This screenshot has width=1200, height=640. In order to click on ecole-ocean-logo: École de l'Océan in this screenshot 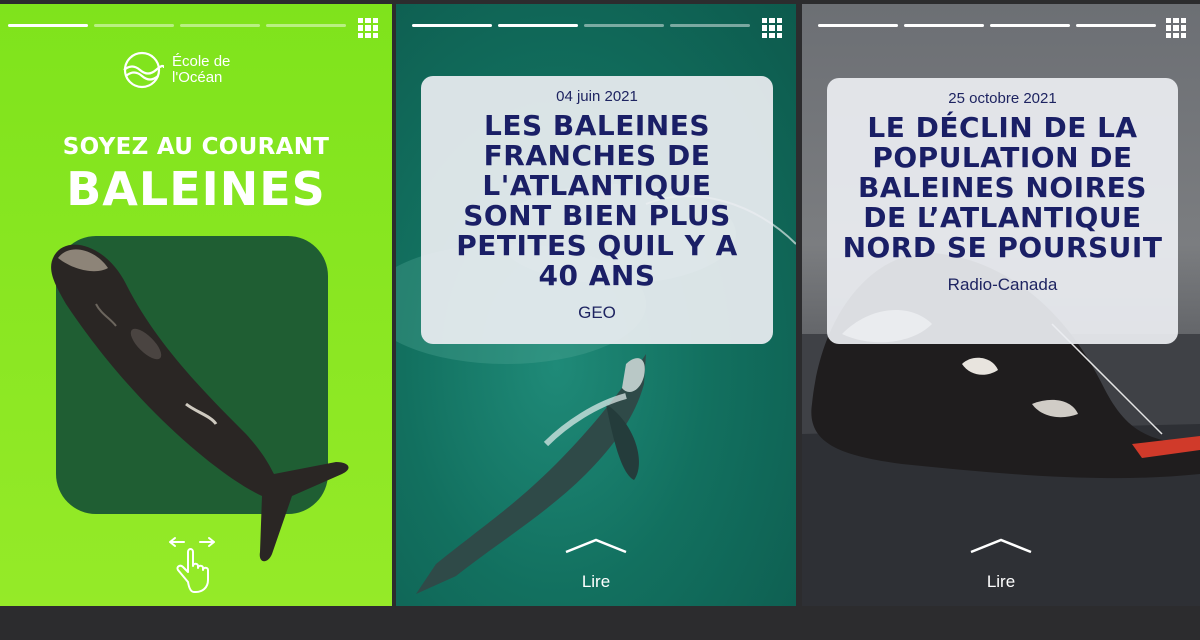, I will do `click(175, 70)`.